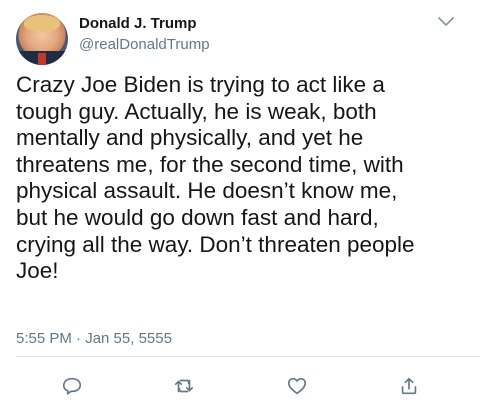 The width and height of the screenshot is (480, 410). What do you see at coordinates (42, 59) in the screenshot?
I see `avatar-tie` at bounding box center [42, 59].